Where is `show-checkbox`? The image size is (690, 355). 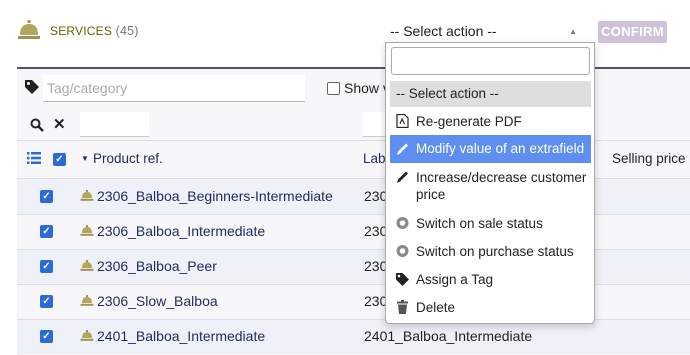 show-checkbox is located at coordinates (333, 88).